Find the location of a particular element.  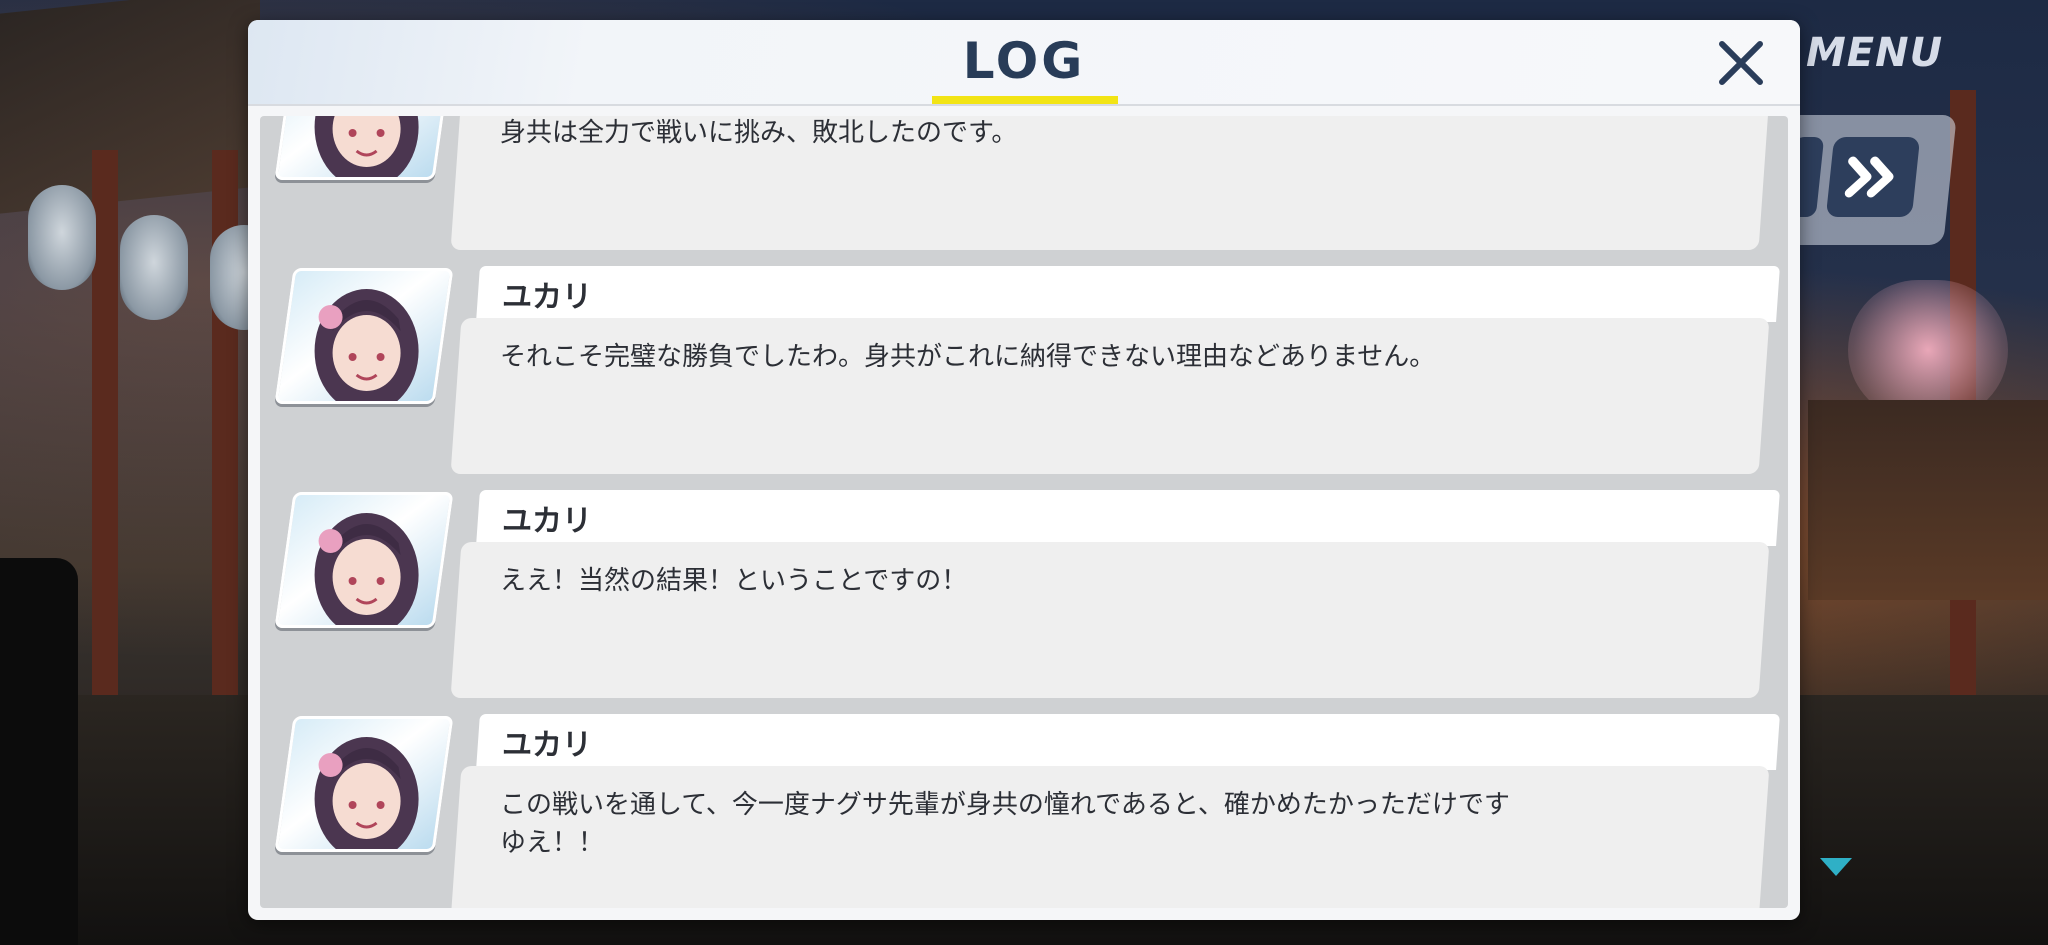

fast-forward-button is located at coordinates (1873, 177).